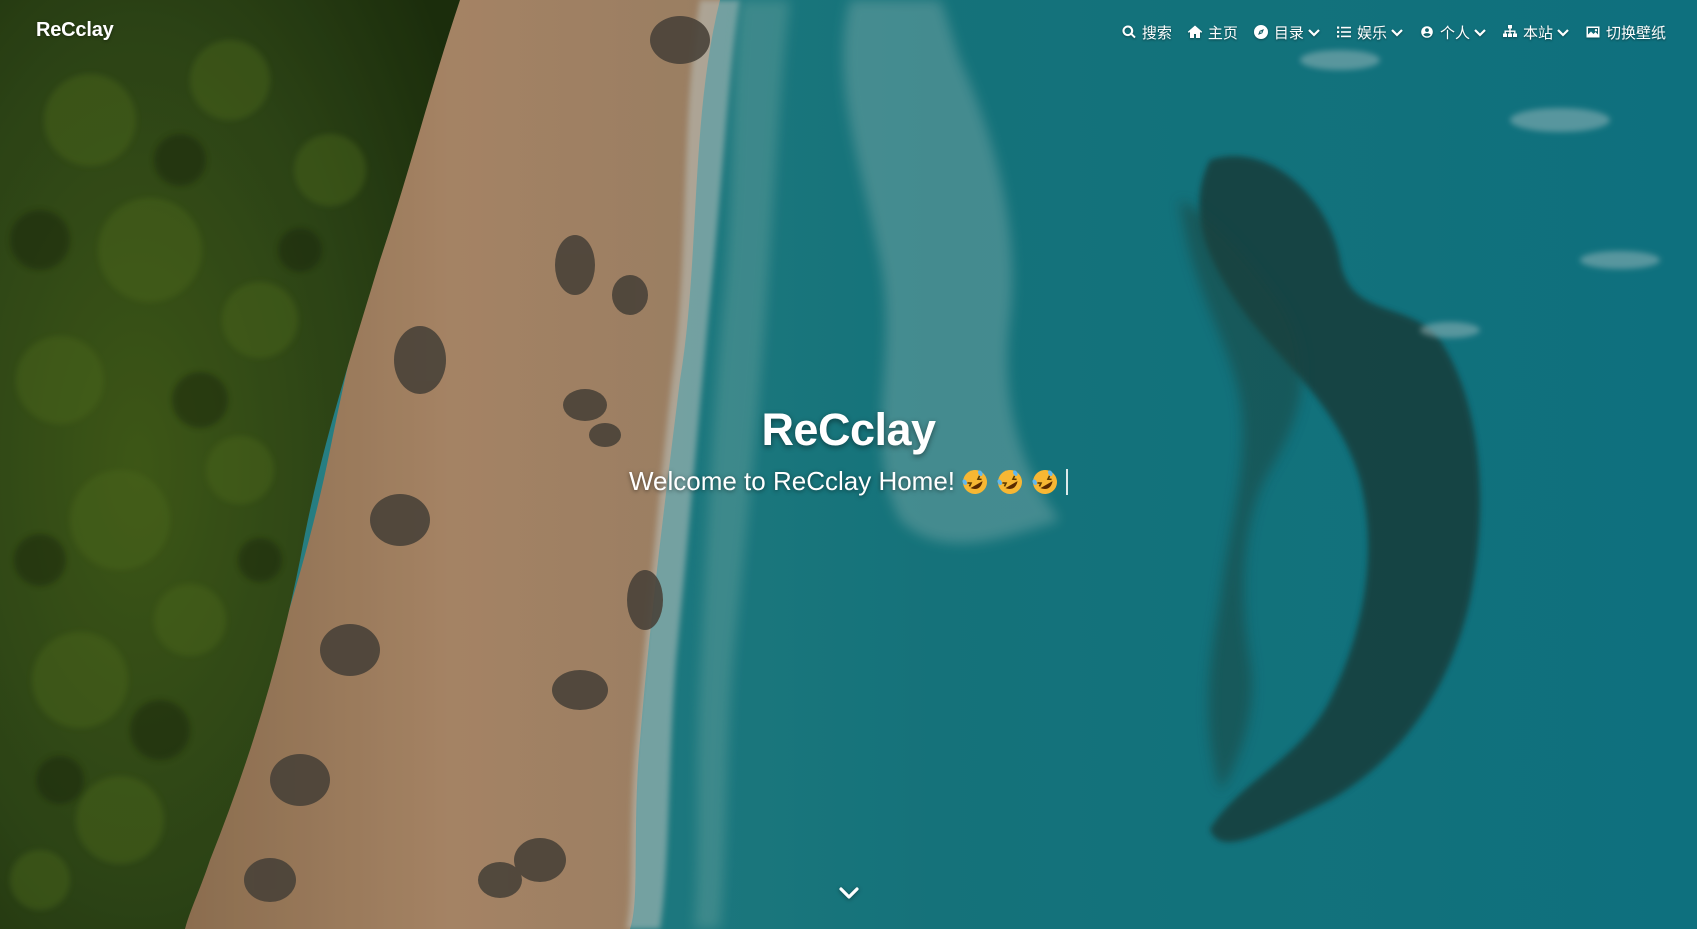 The height and width of the screenshot is (929, 1697). I want to click on nav-item-label: 切换壁纸, so click(1635, 33).